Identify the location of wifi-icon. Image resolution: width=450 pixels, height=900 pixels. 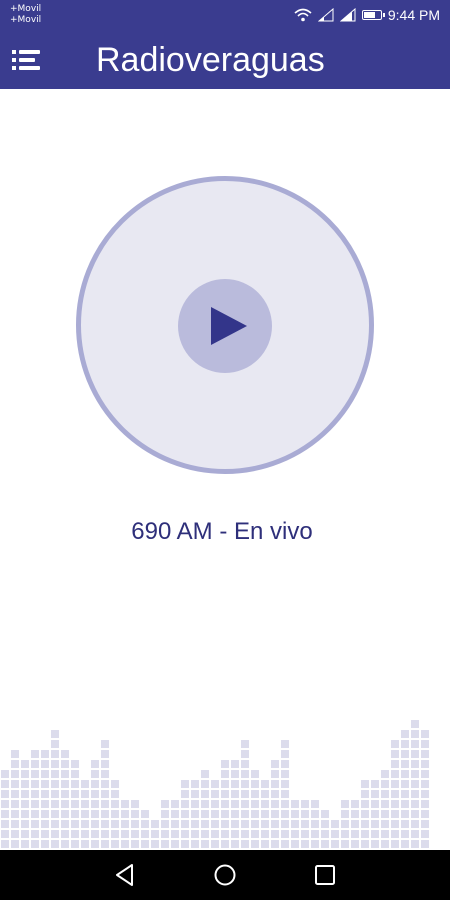
(303, 15).